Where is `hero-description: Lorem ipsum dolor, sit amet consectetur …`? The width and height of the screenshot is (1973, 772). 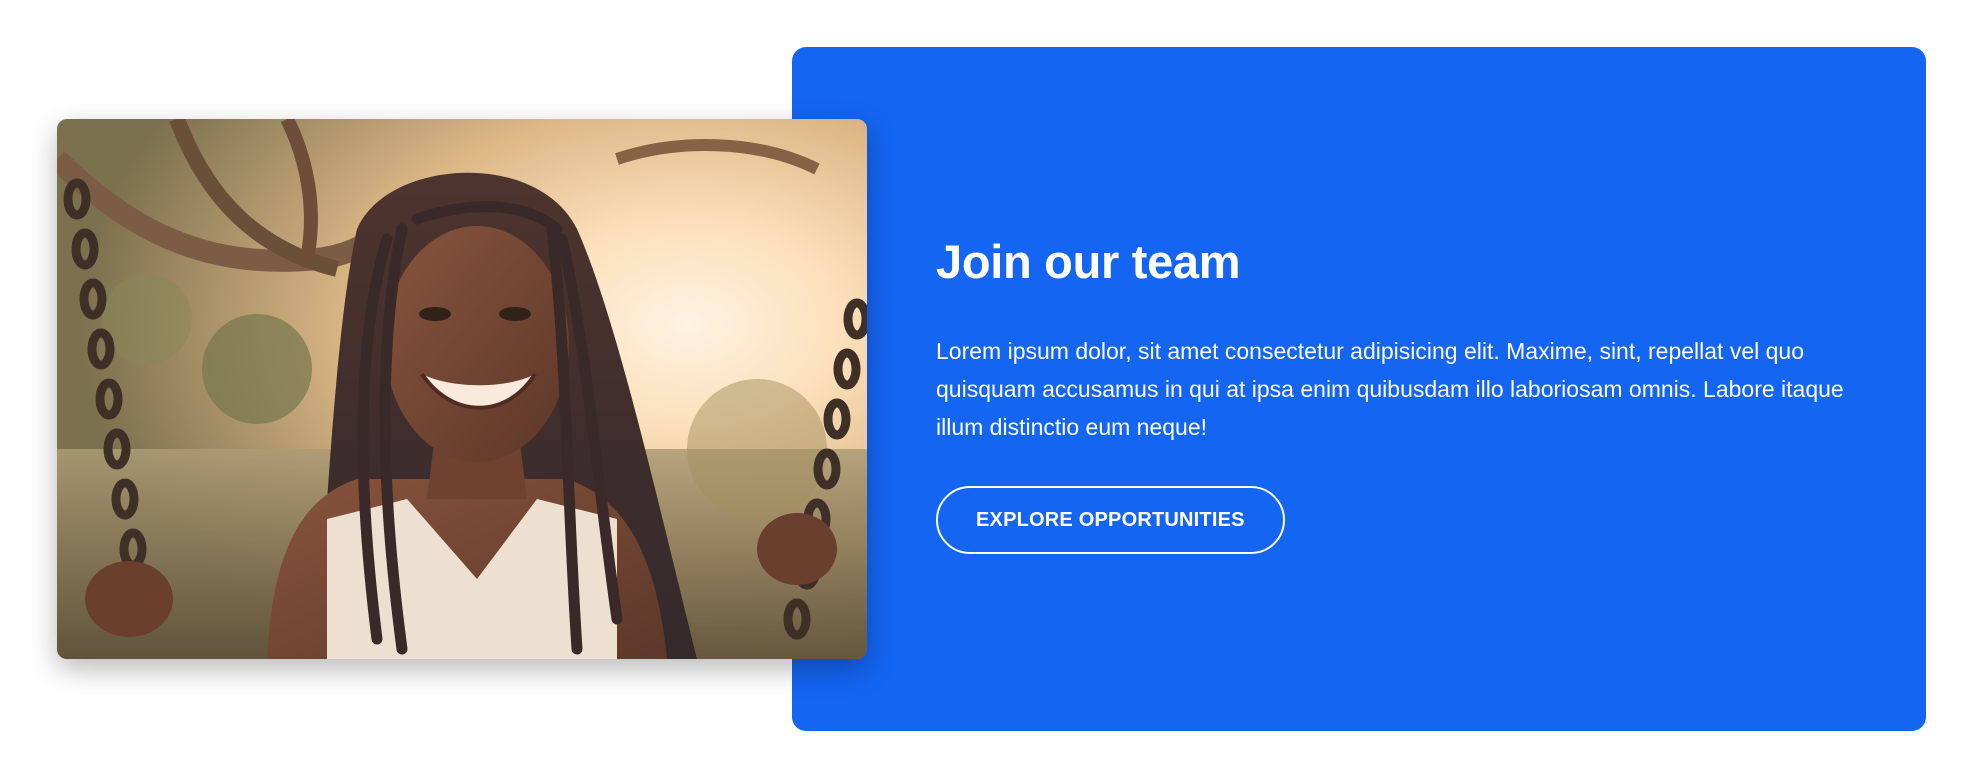 hero-description: Lorem ipsum dolor, sit amet consectetur … is located at coordinates (1390, 389).